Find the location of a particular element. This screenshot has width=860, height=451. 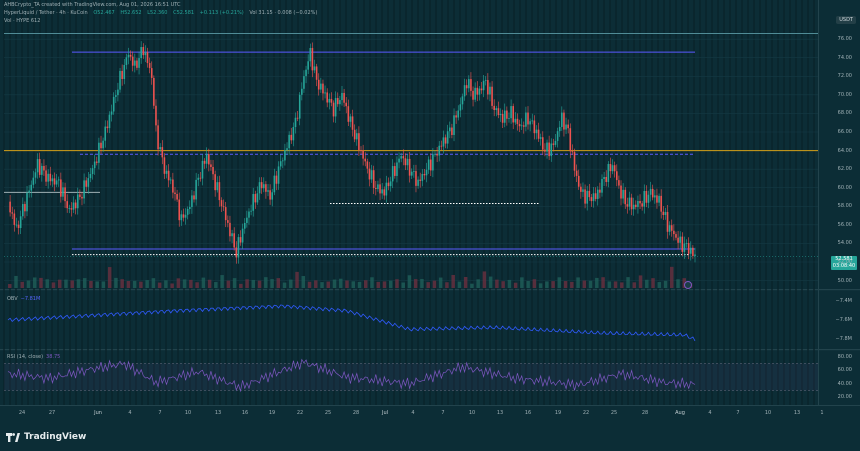

time-tick-label: 10 is located at coordinates (472, 413).